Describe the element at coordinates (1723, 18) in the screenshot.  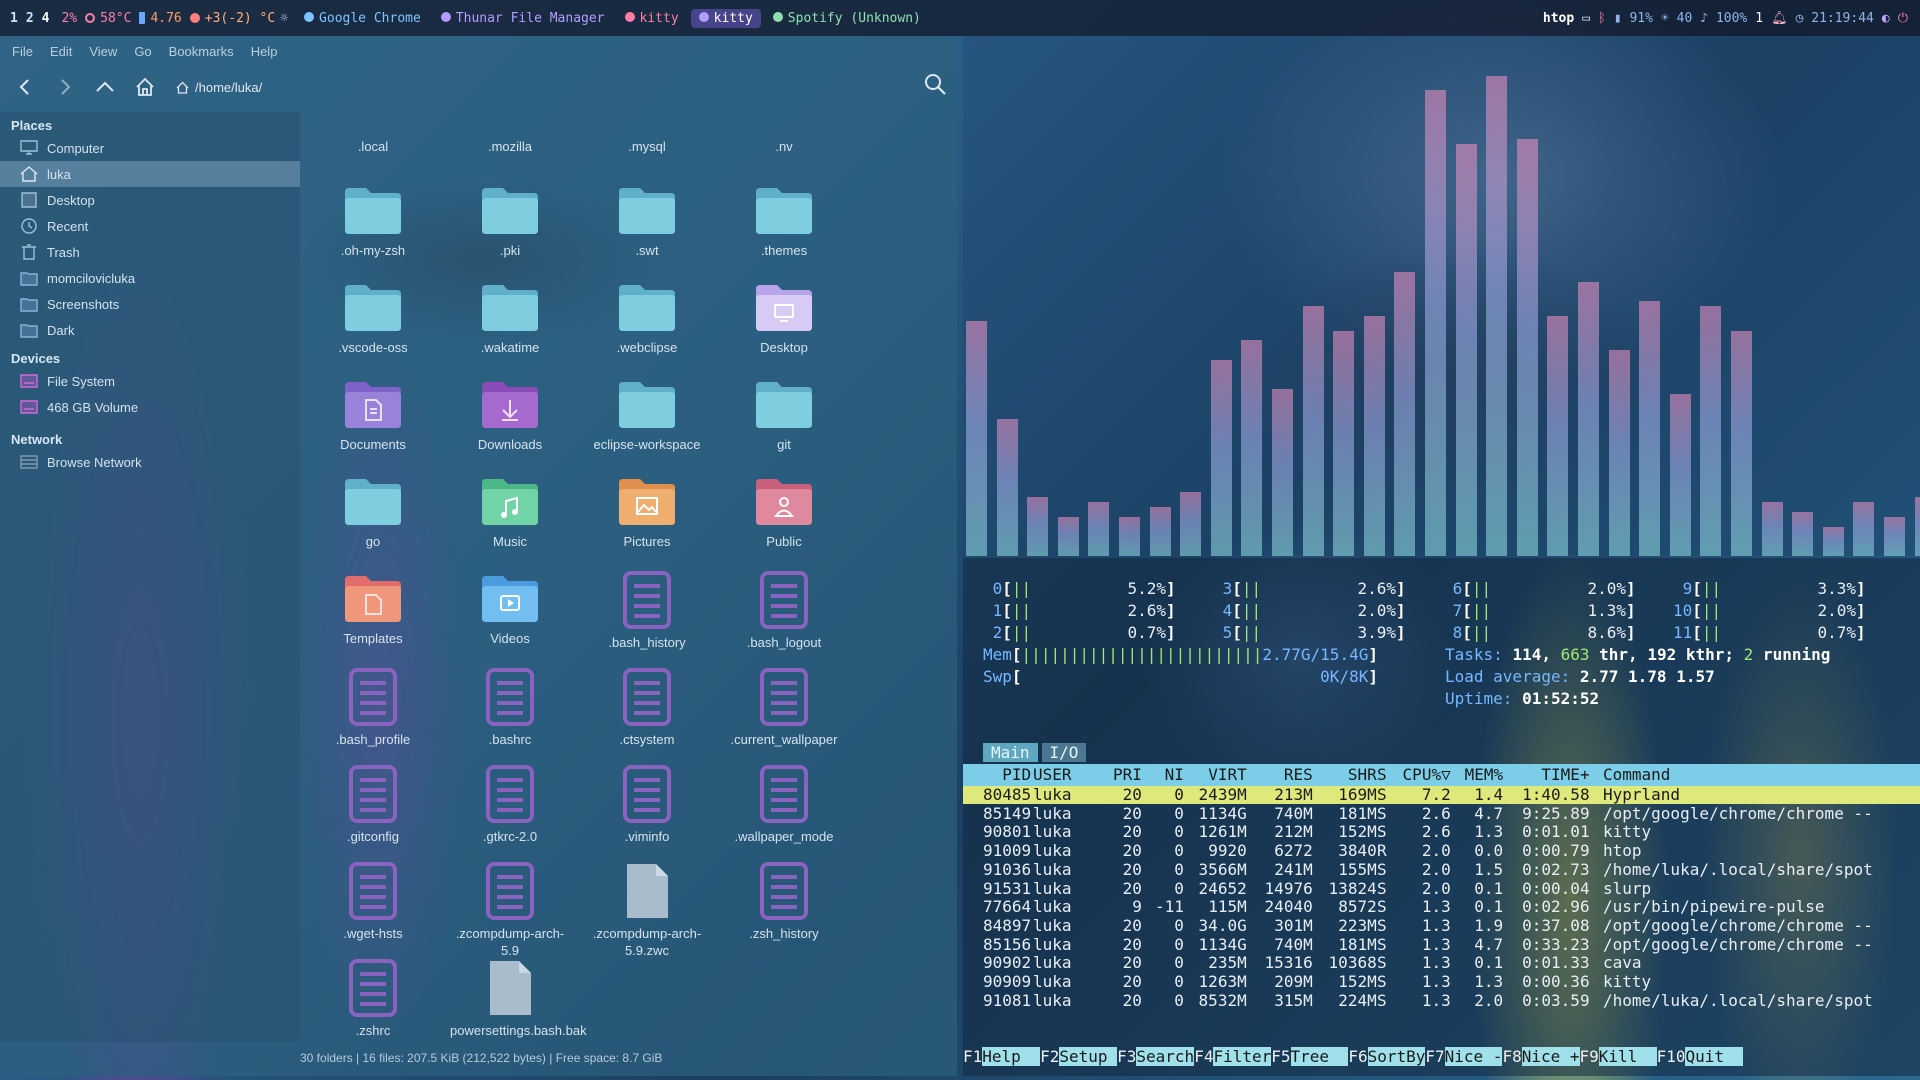
I see `volume: ♪ 100%` at that location.